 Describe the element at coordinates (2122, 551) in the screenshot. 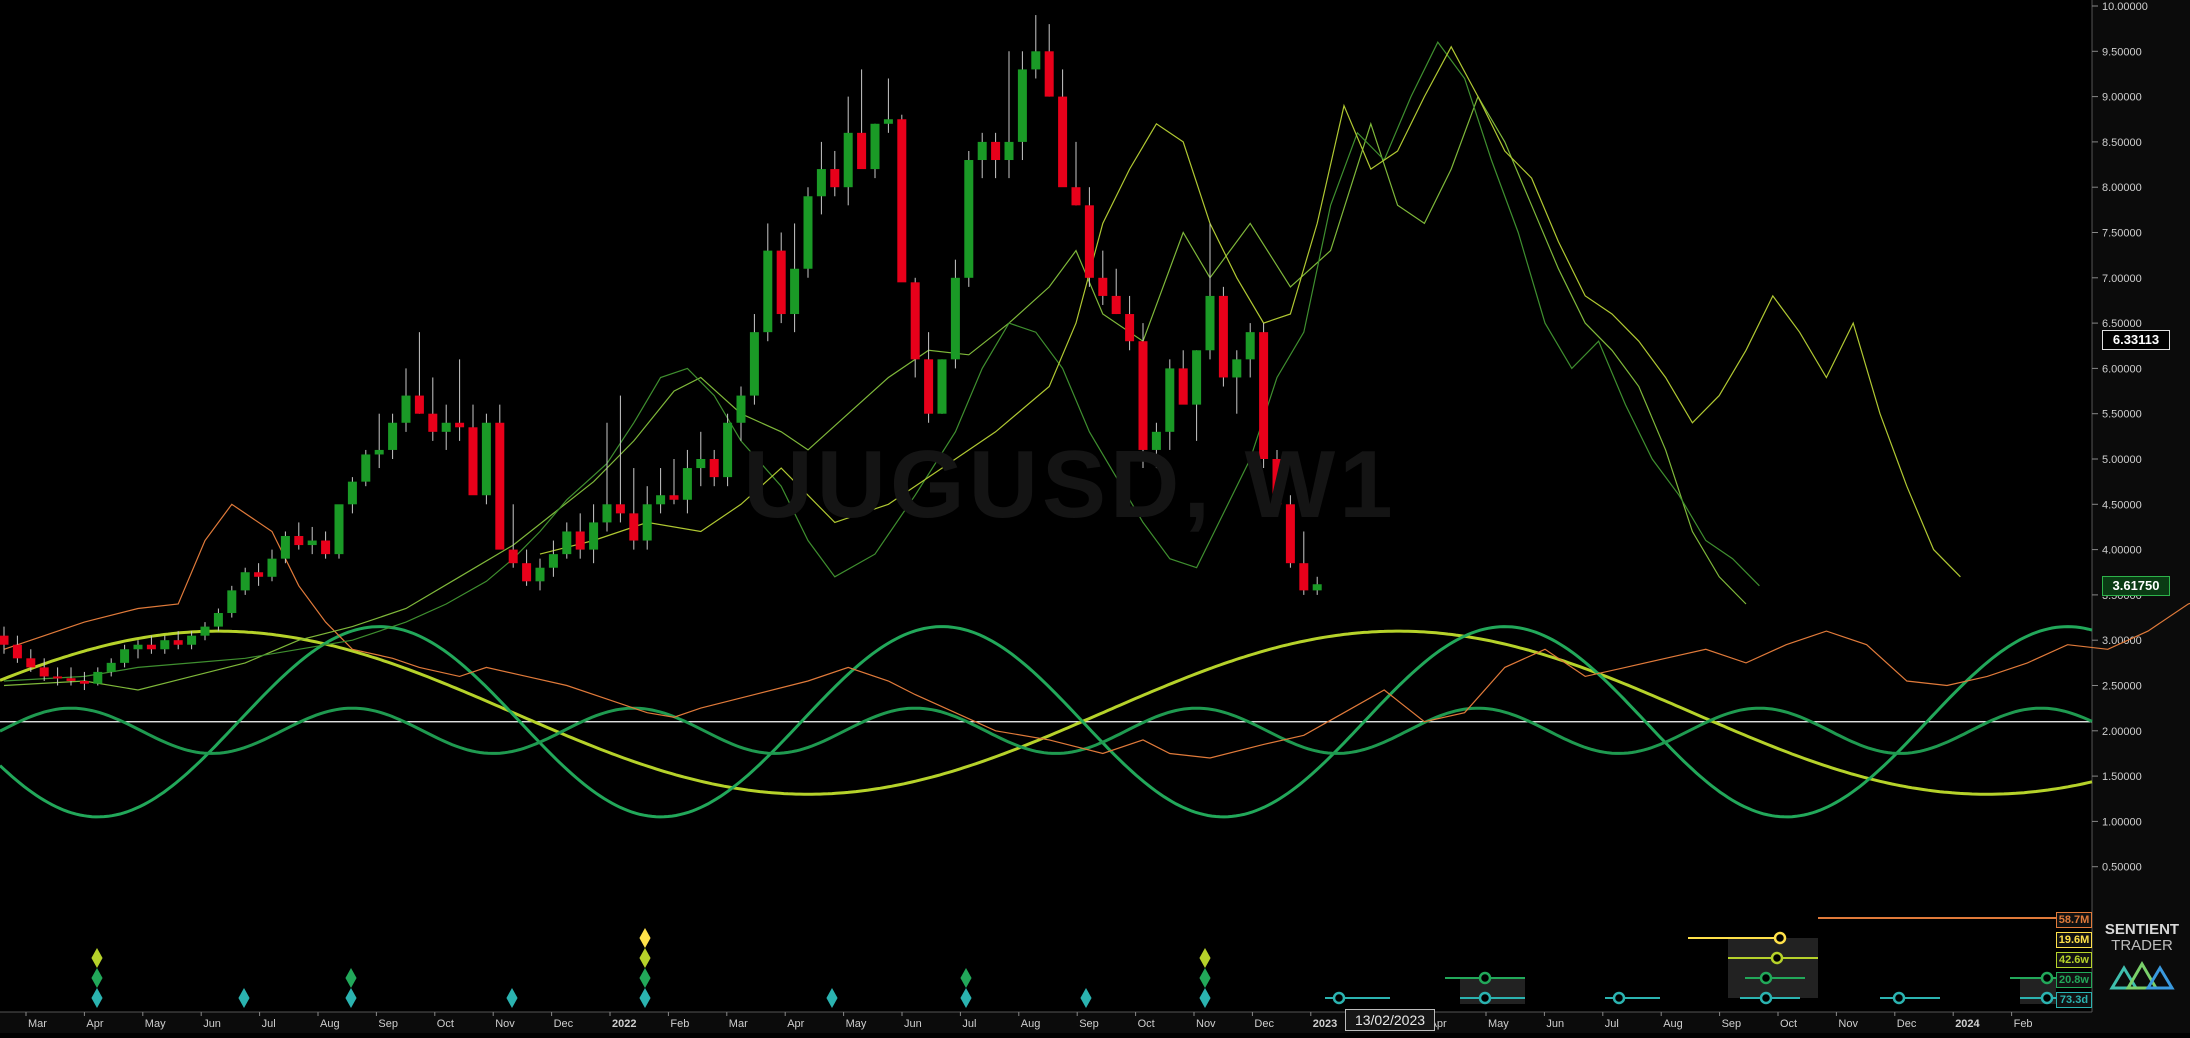

I see `y-tick-label: 4.00000` at that location.